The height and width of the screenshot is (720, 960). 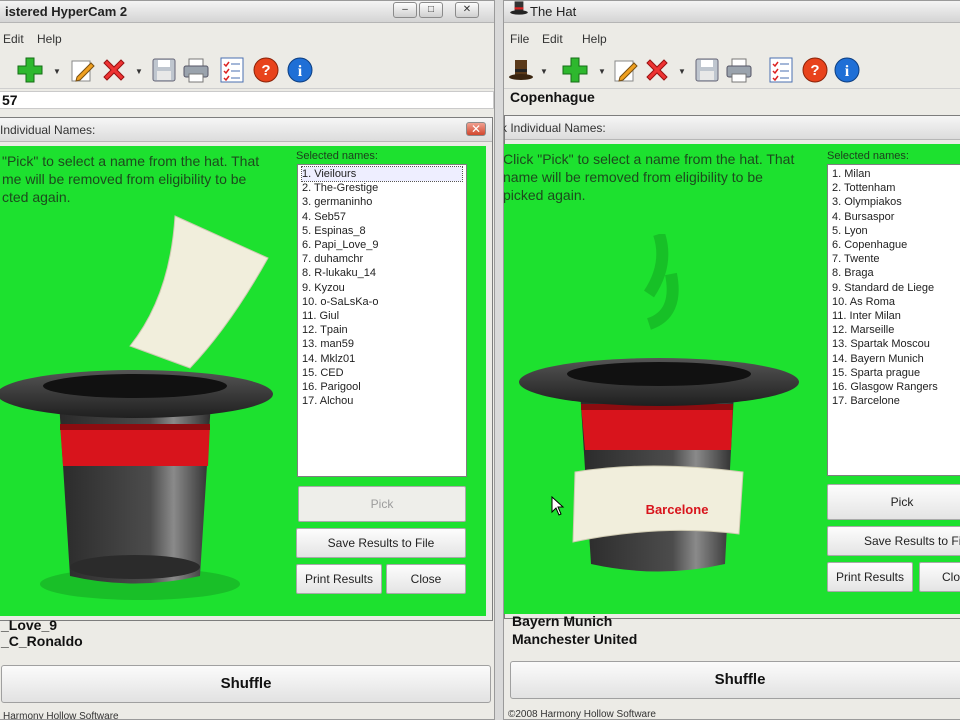 What do you see at coordinates (382, 359) in the screenshot?
I see `list-item: 14. Mklz01` at bounding box center [382, 359].